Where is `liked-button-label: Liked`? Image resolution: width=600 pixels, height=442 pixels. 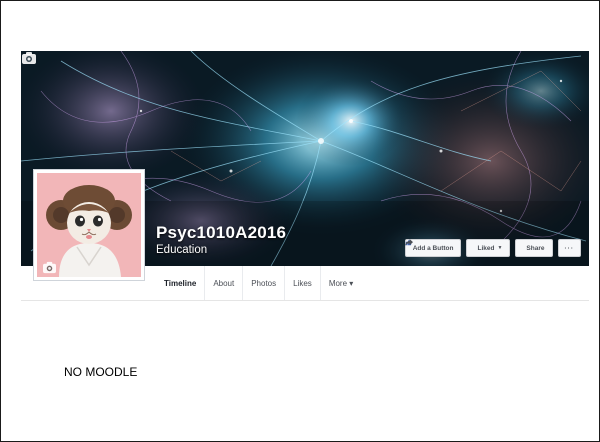 liked-button-label: Liked is located at coordinates (486, 248).